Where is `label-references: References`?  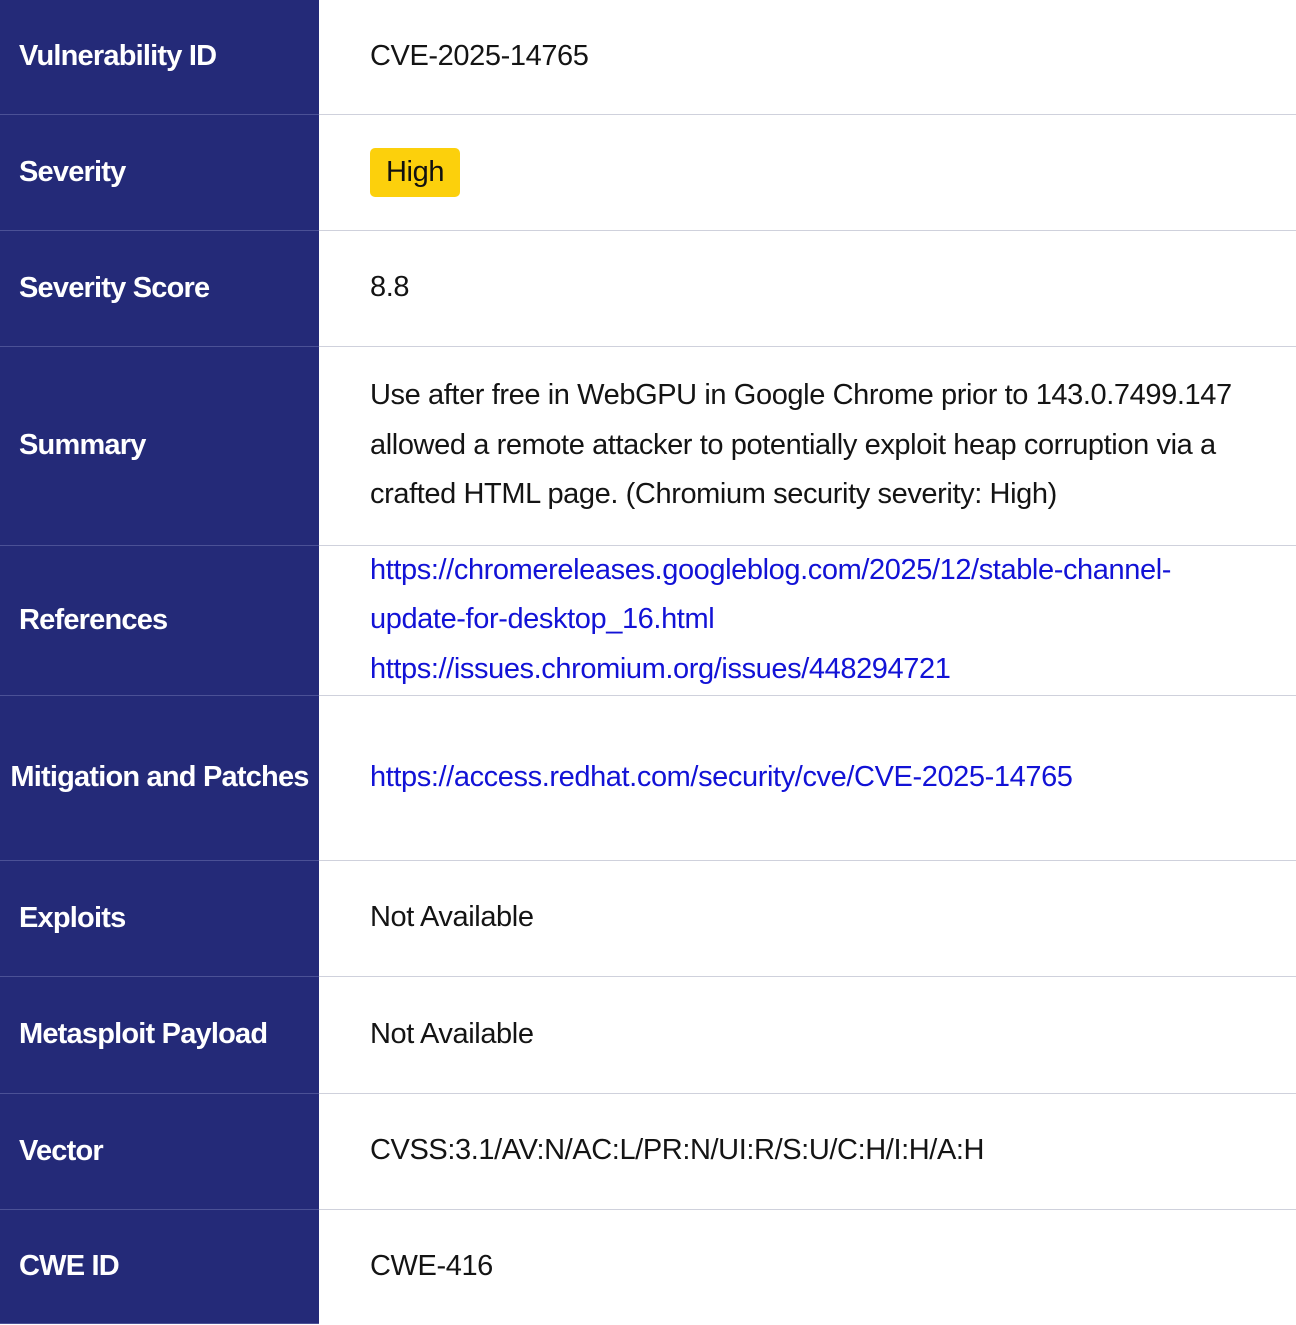 label-references: References is located at coordinates (159, 620).